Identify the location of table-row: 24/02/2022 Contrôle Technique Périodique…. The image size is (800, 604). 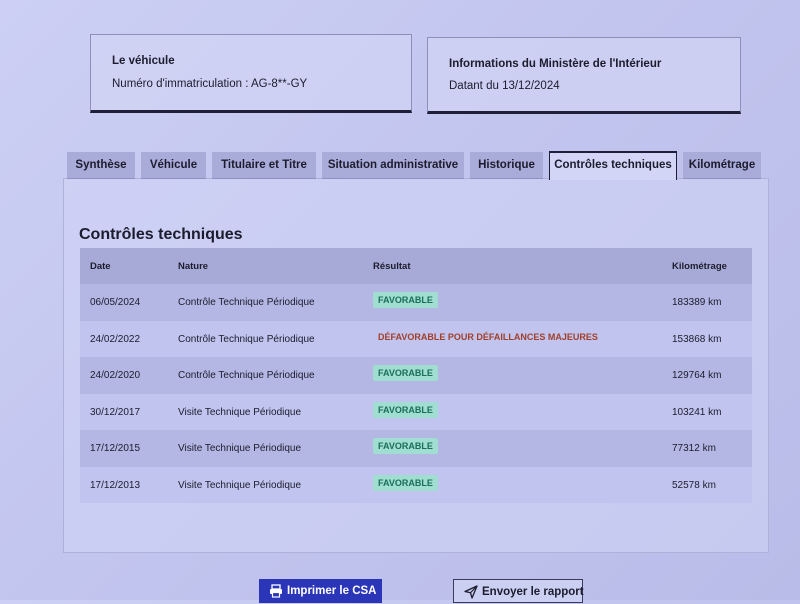
(416, 338).